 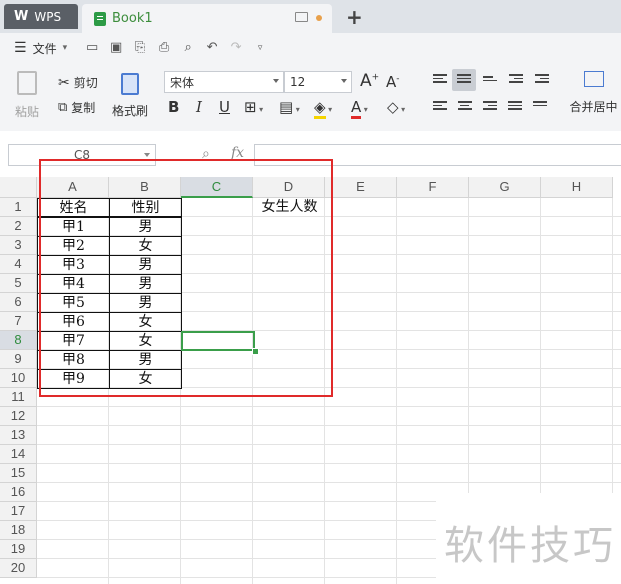 I want to click on customize-dropdown-icon: ▿, so click(x=260, y=48).